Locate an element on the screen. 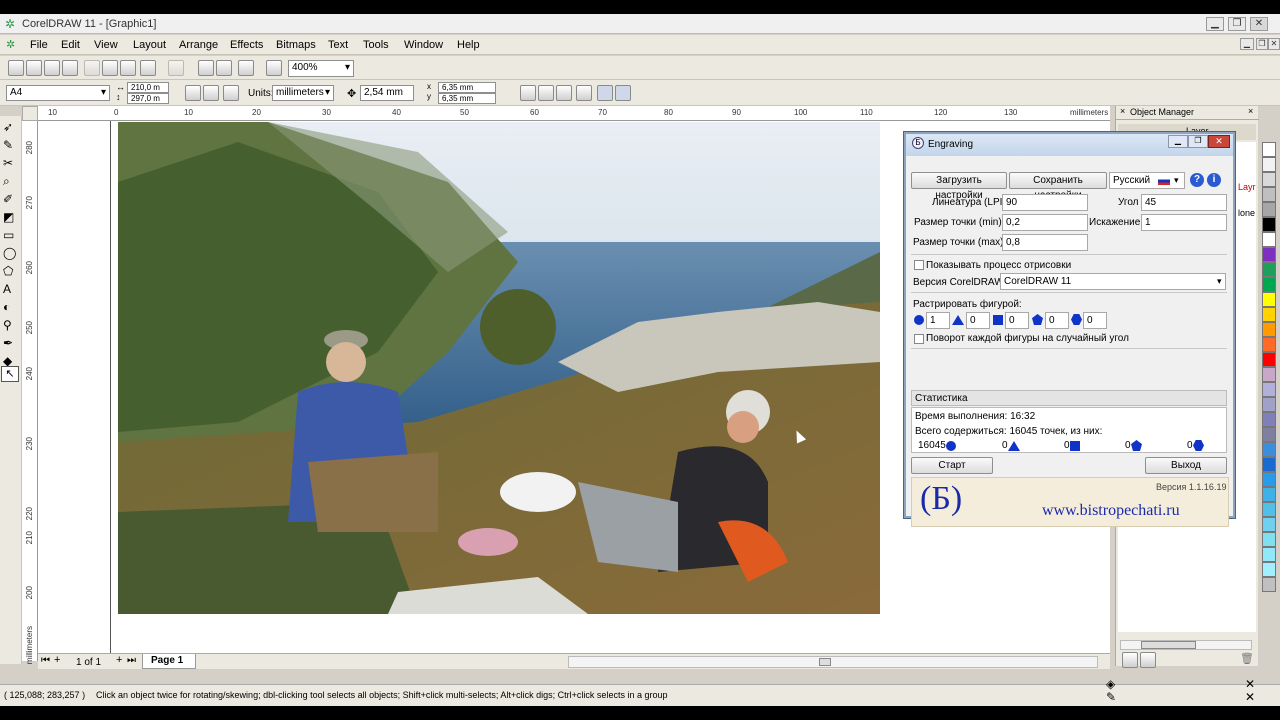 The image size is (1280, 720). knife-tool-icon: ✂ is located at coordinates (8, 163).